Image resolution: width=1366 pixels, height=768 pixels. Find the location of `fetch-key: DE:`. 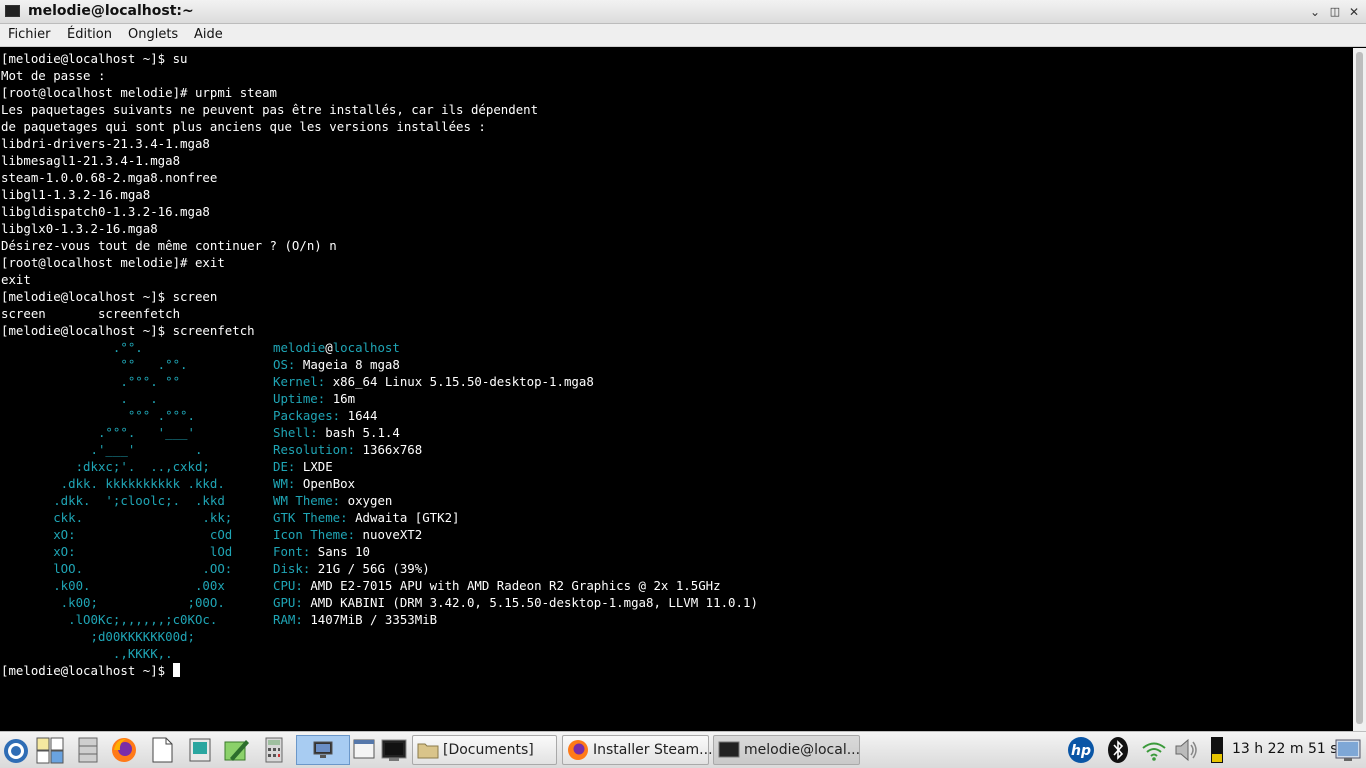

fetch-key: DE: is located at coordinates (284, 466).